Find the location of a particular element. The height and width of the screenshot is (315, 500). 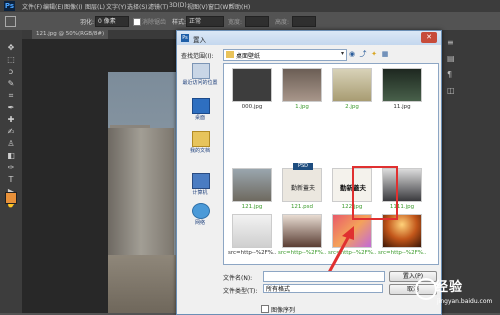

place-label: 桌面 is located at coordinates (199, 118).